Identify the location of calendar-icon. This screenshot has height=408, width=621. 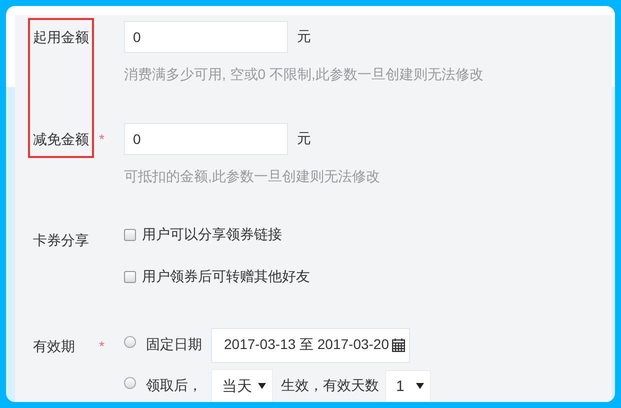
(399, 345).